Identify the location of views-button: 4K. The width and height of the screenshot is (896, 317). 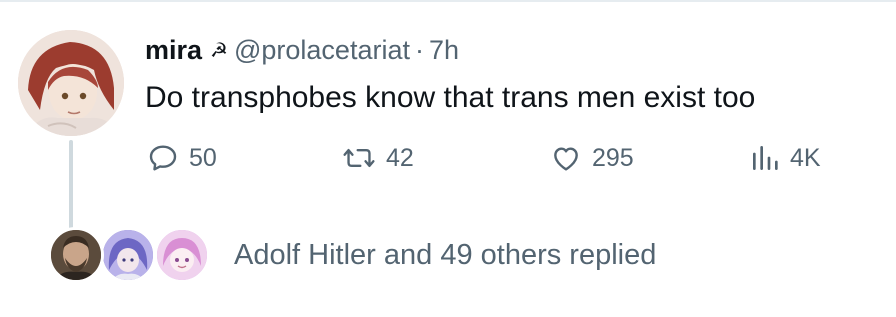
(785, 158).